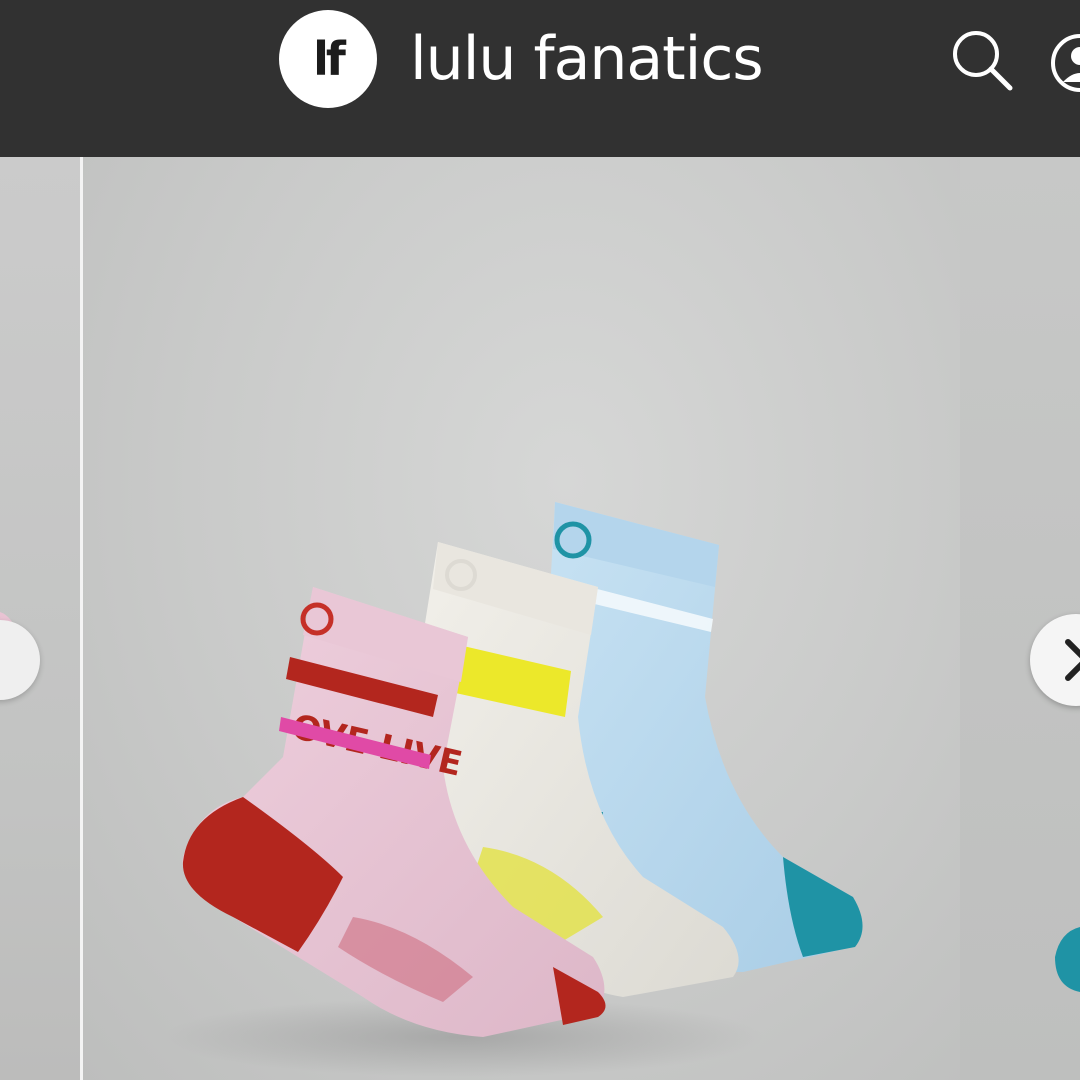  I want to click on previous-slide-preview, so click(40, 618).